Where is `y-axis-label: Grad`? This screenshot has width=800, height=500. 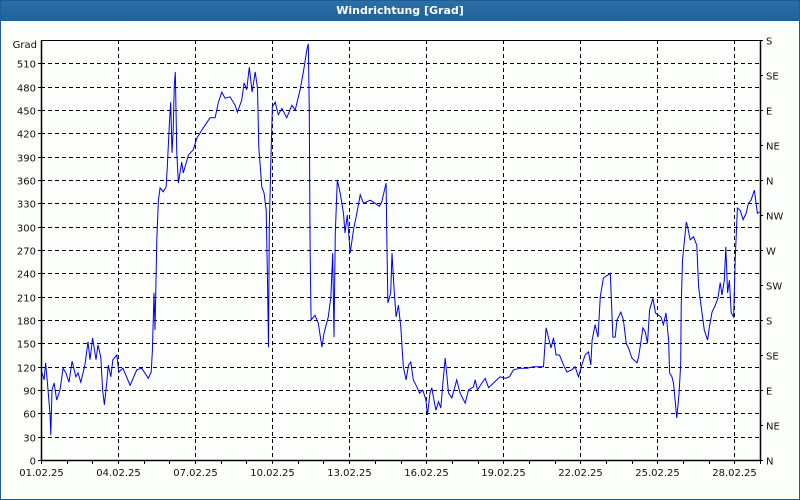
y-axis-label: Grad is located at coordinates (25, 45).